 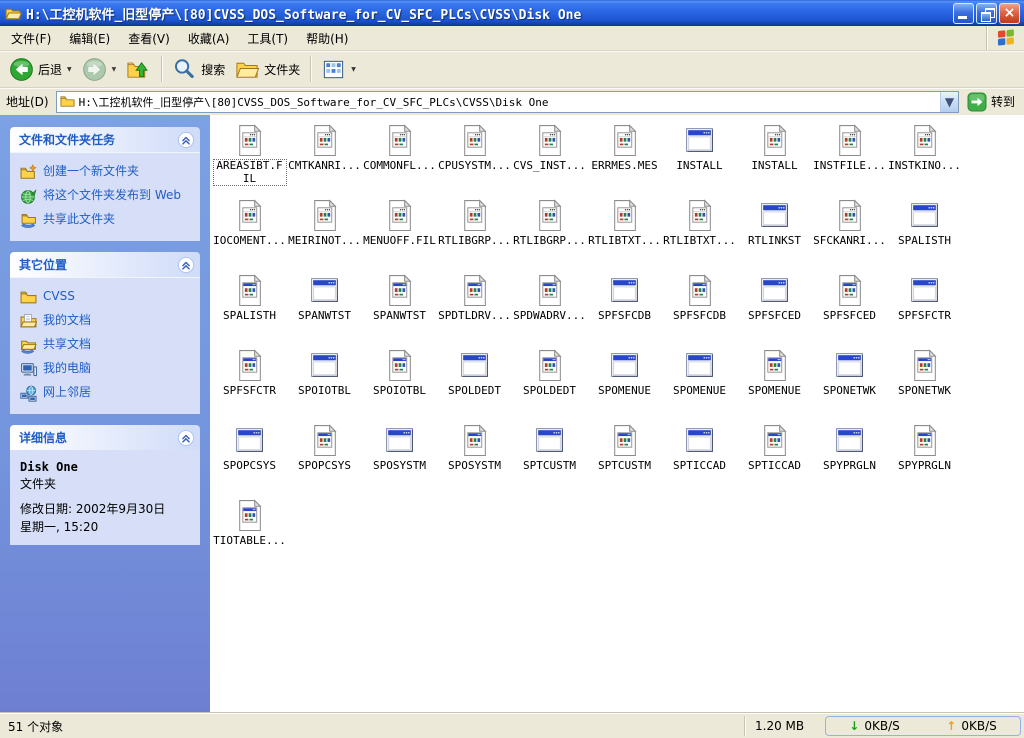 What do you see at coordinates (107, 172) in the screenshot?
I see `task-item: 创建一个新文件夹` at bounding box center [107, 172].